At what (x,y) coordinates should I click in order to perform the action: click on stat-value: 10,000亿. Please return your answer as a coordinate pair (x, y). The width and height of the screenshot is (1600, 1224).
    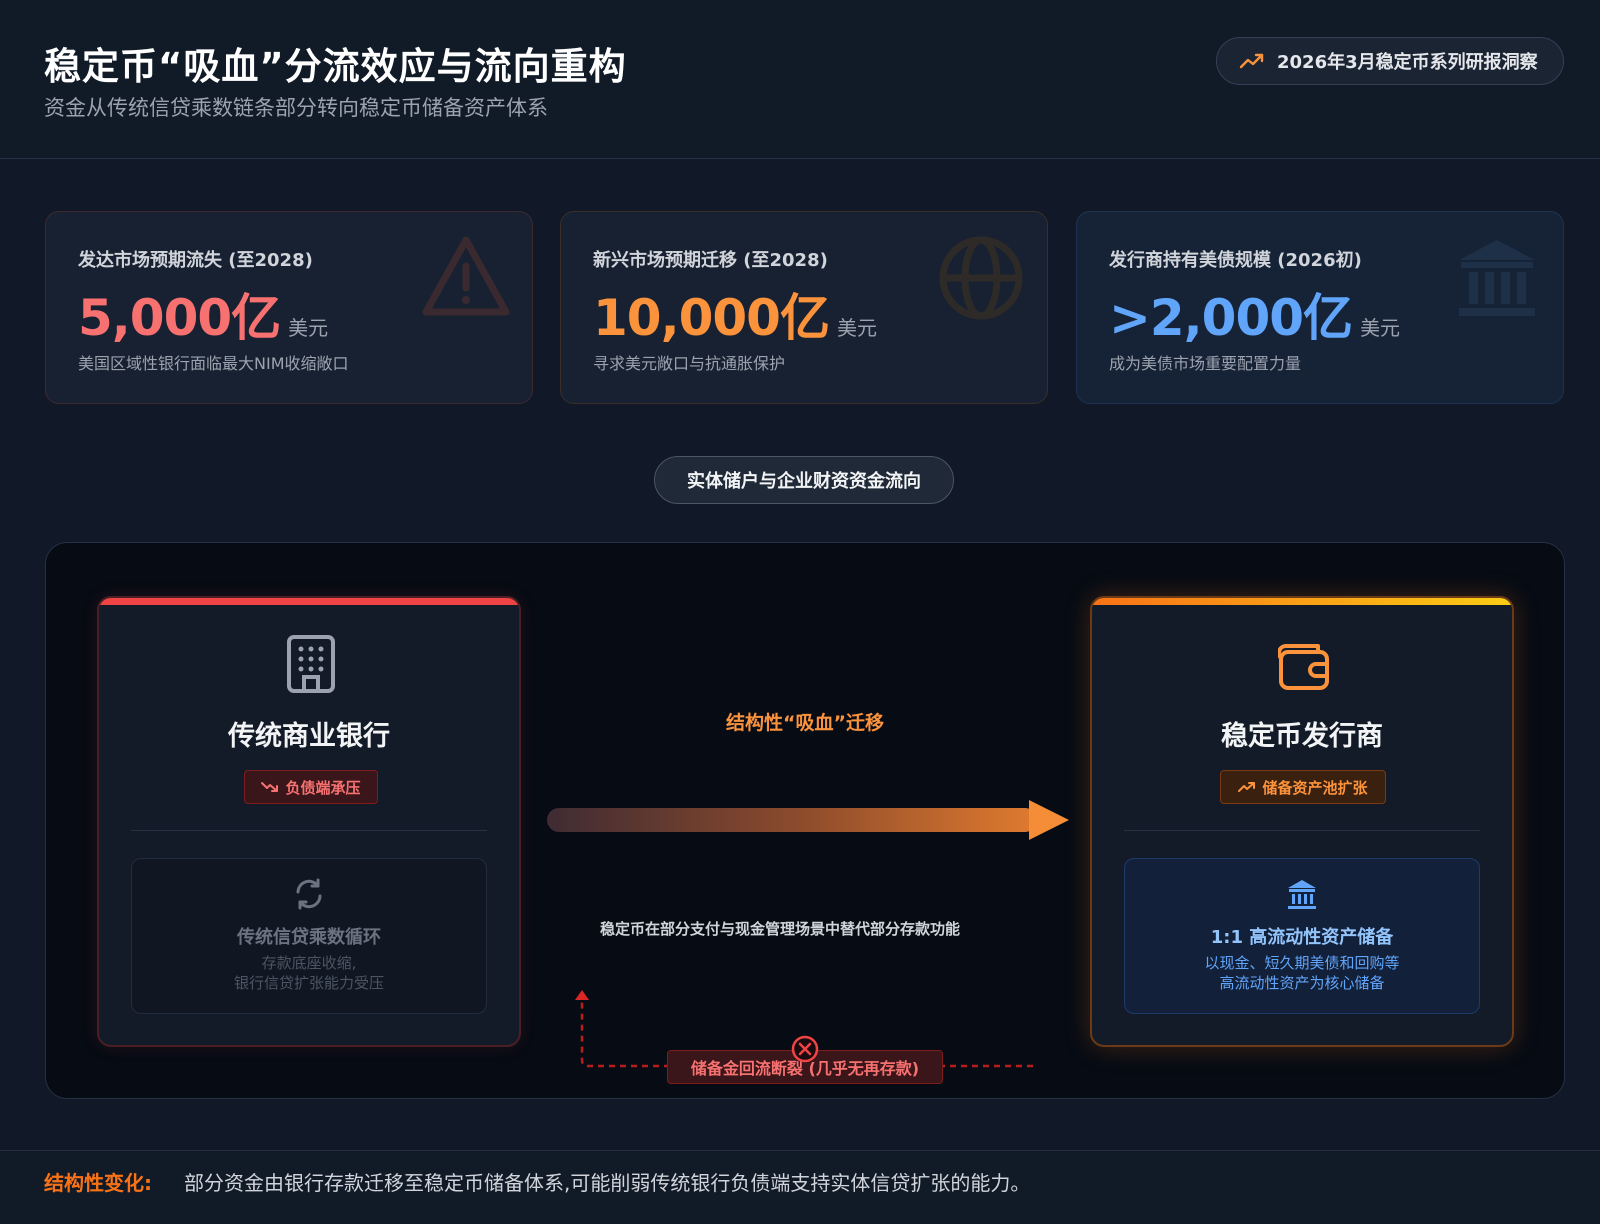
    Looking at the image, I should click on (711, 318).